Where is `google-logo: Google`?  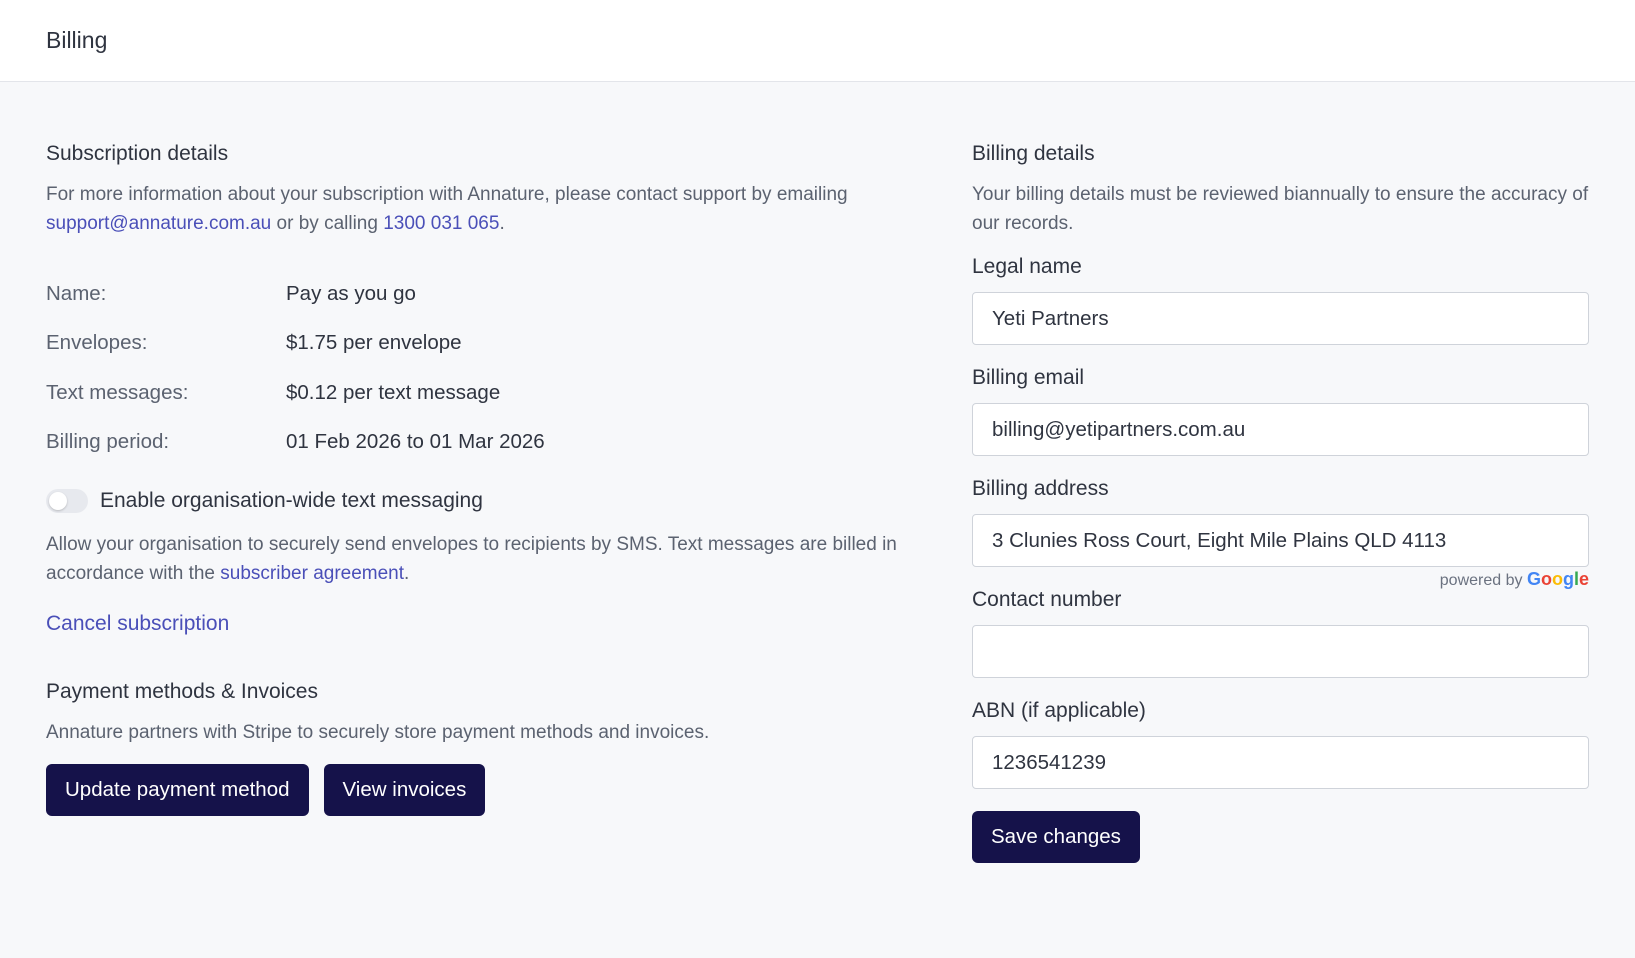 google-logo: Google is located at coordinates (1558, 579).